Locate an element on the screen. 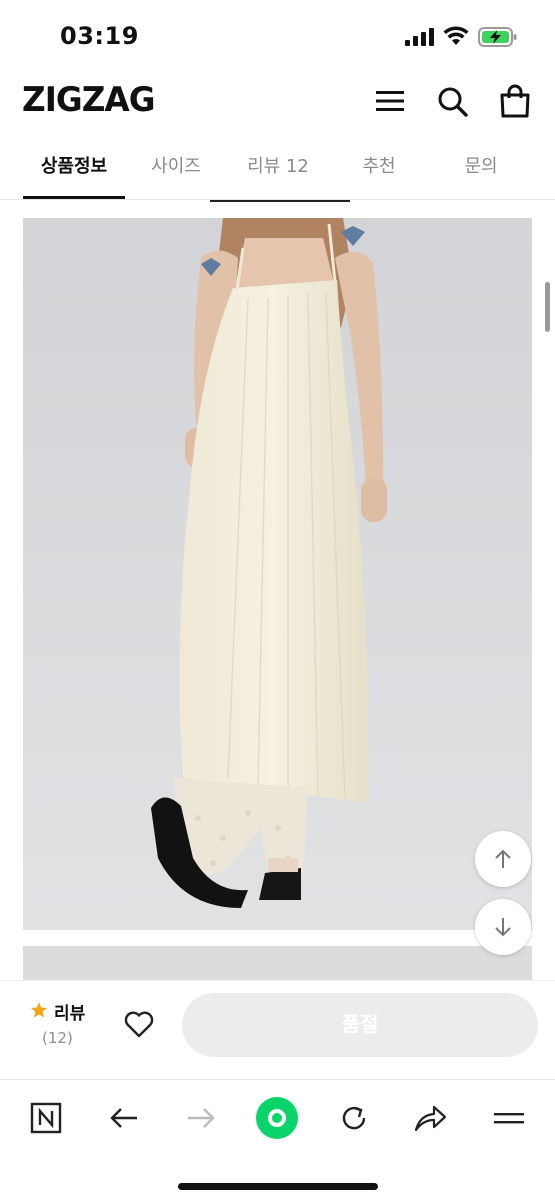 Image resolution: width=555 pixels, height=1200 pixels. product-tabs: 상품정보 사이즈 리뷰 12 추천 문의 is located at coordinates (277, 169).